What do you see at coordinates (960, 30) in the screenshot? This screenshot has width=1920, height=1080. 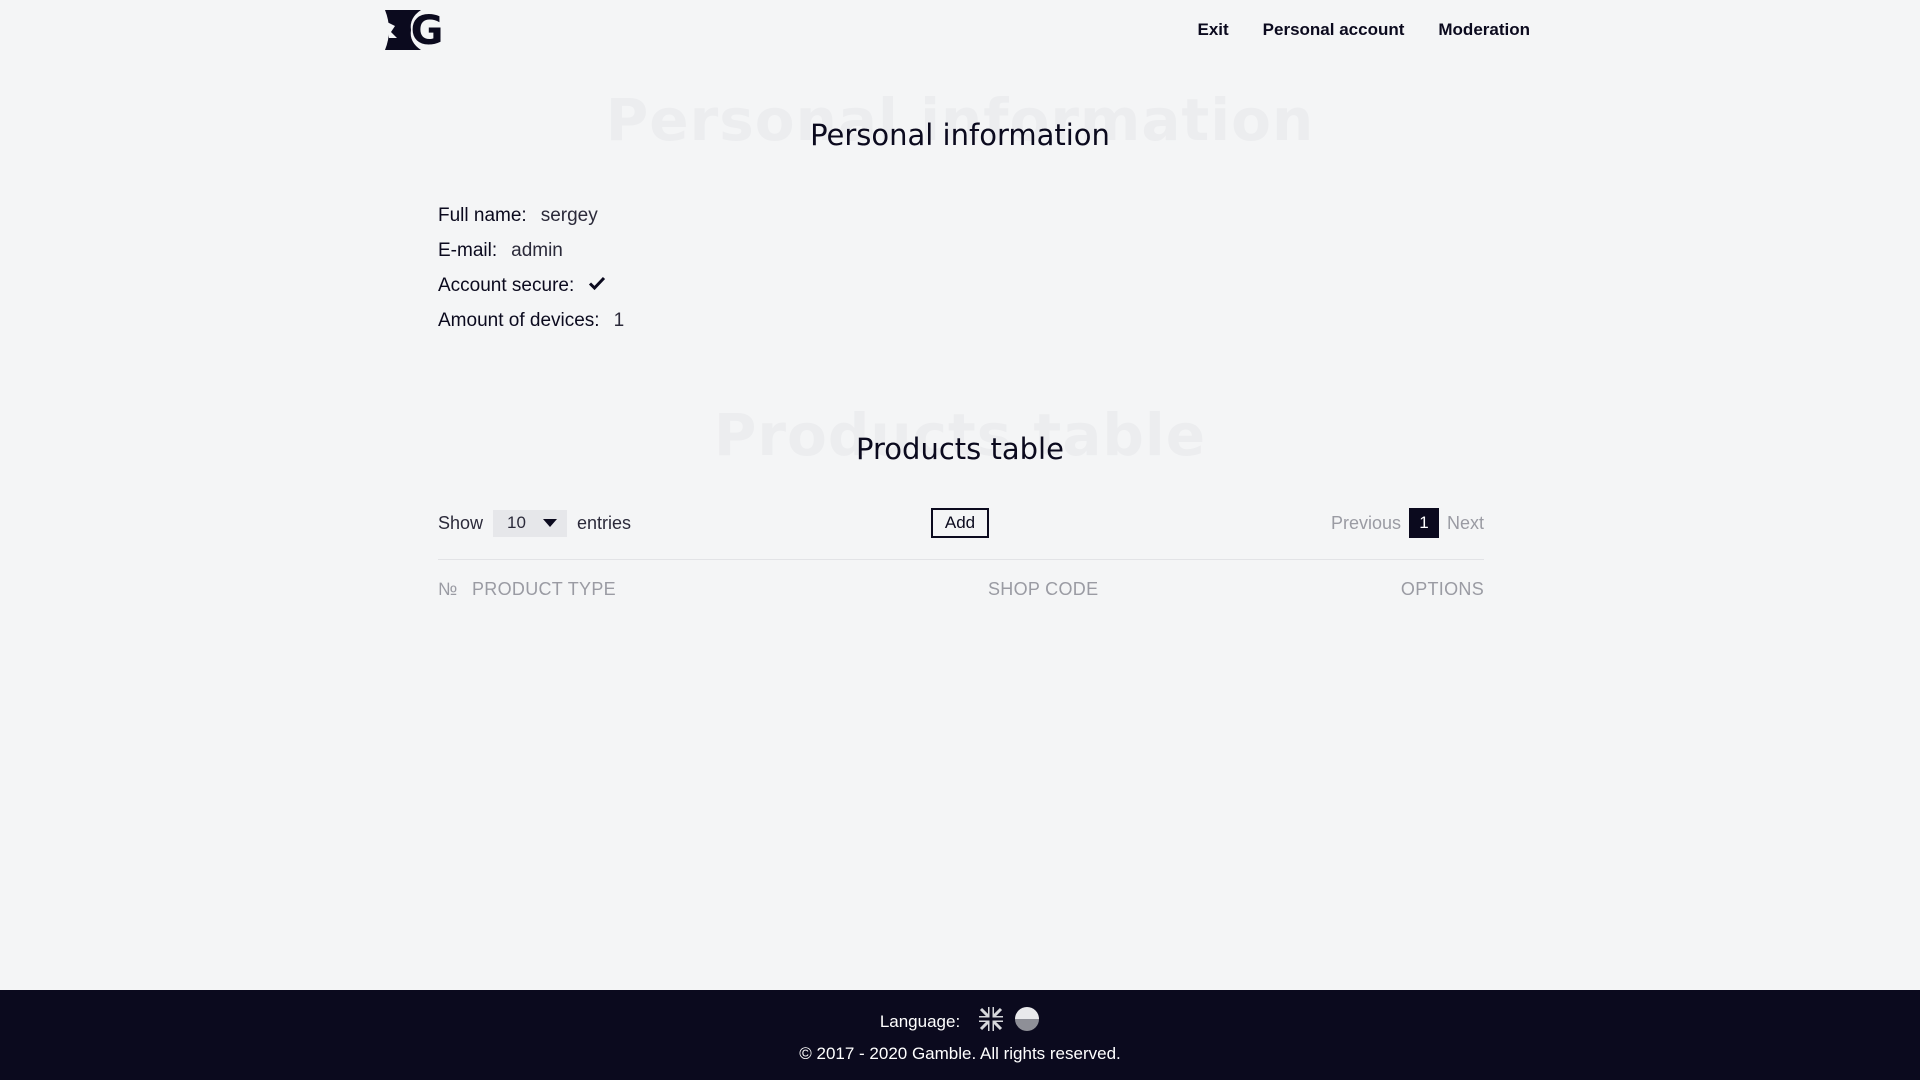 I see `header: G Exit Personal account Moderation` at bounding box center [960, 30].